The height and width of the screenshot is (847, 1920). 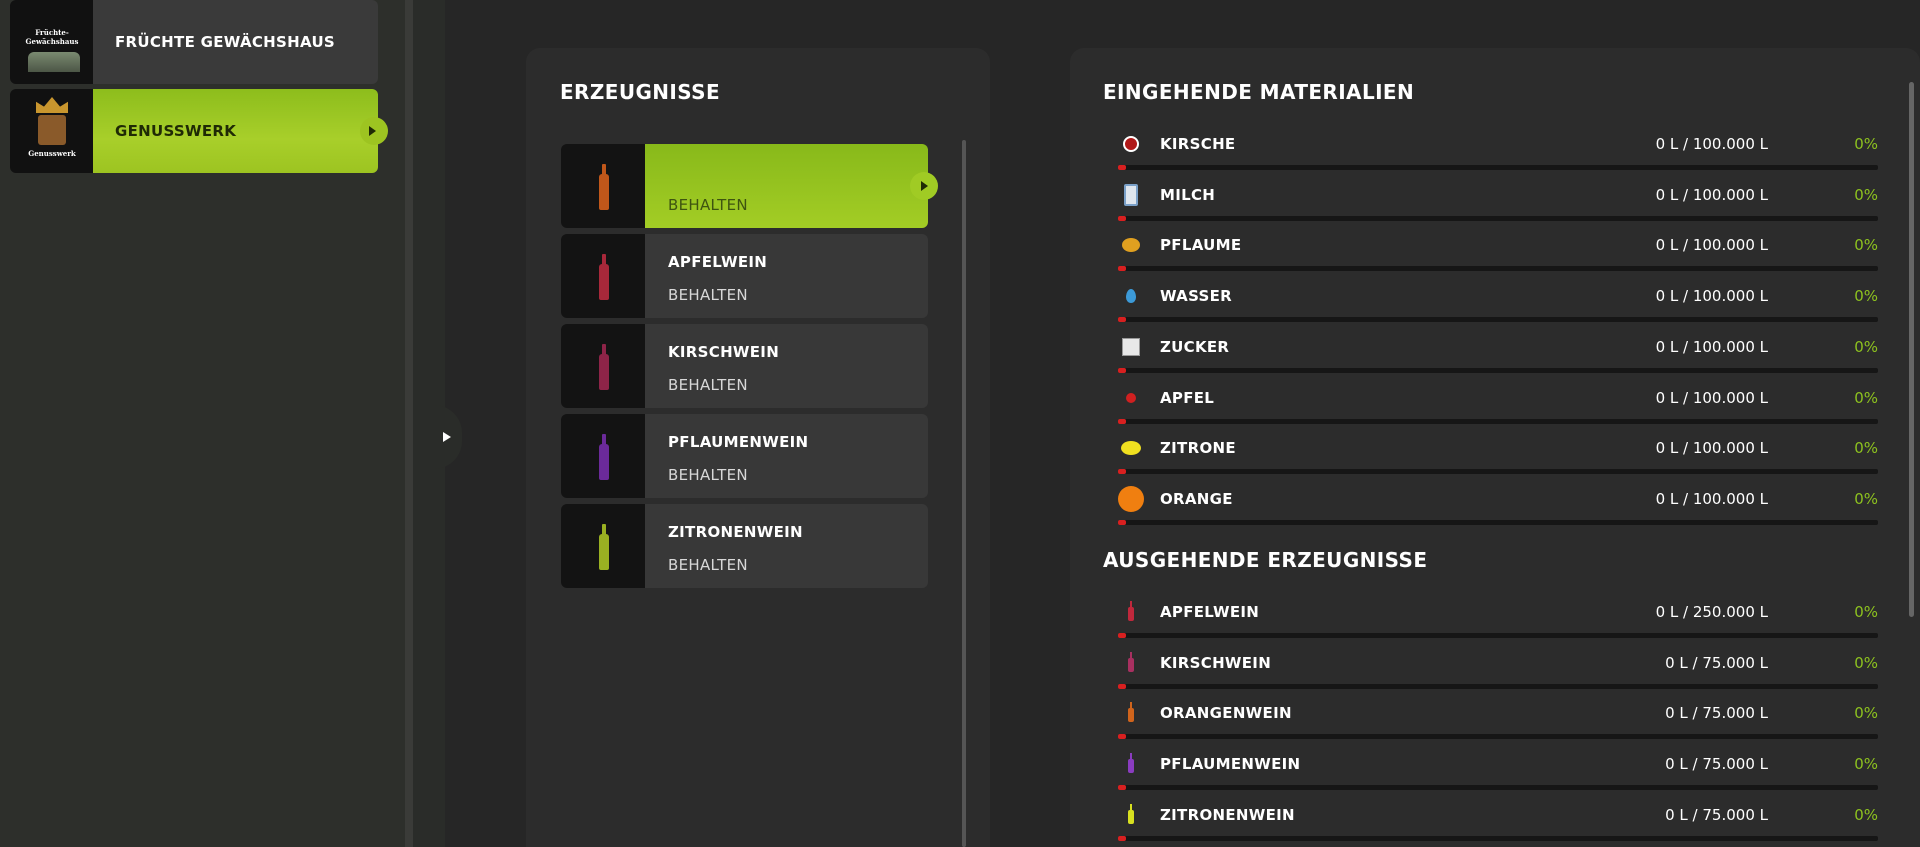 What do you see at coordinates (718, 262) in the screenshot?
I see `product-name: APFELWEIN` at bounding box center [718, 262].